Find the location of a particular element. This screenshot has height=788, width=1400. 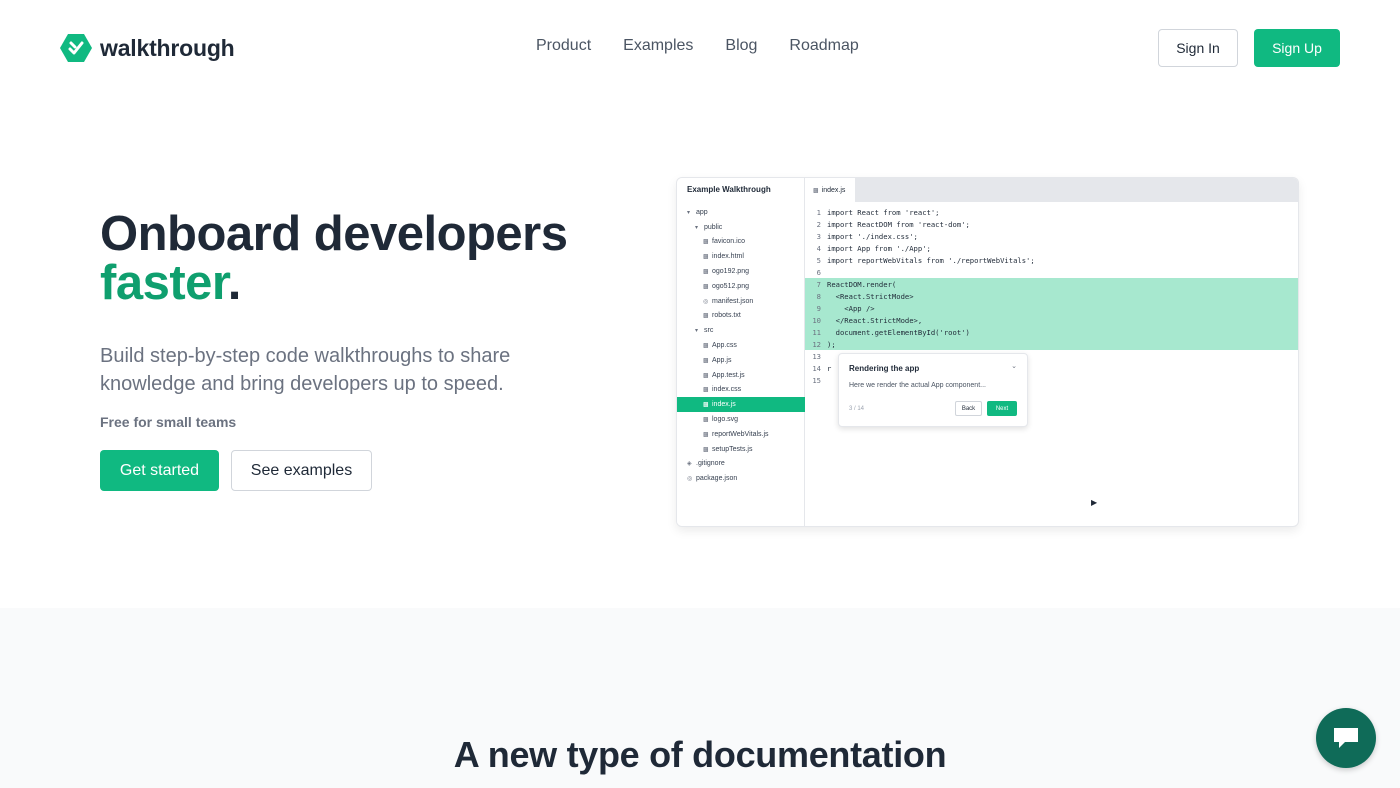

file-tree-item: ▩ index.css is located at coordinates (741, 390).